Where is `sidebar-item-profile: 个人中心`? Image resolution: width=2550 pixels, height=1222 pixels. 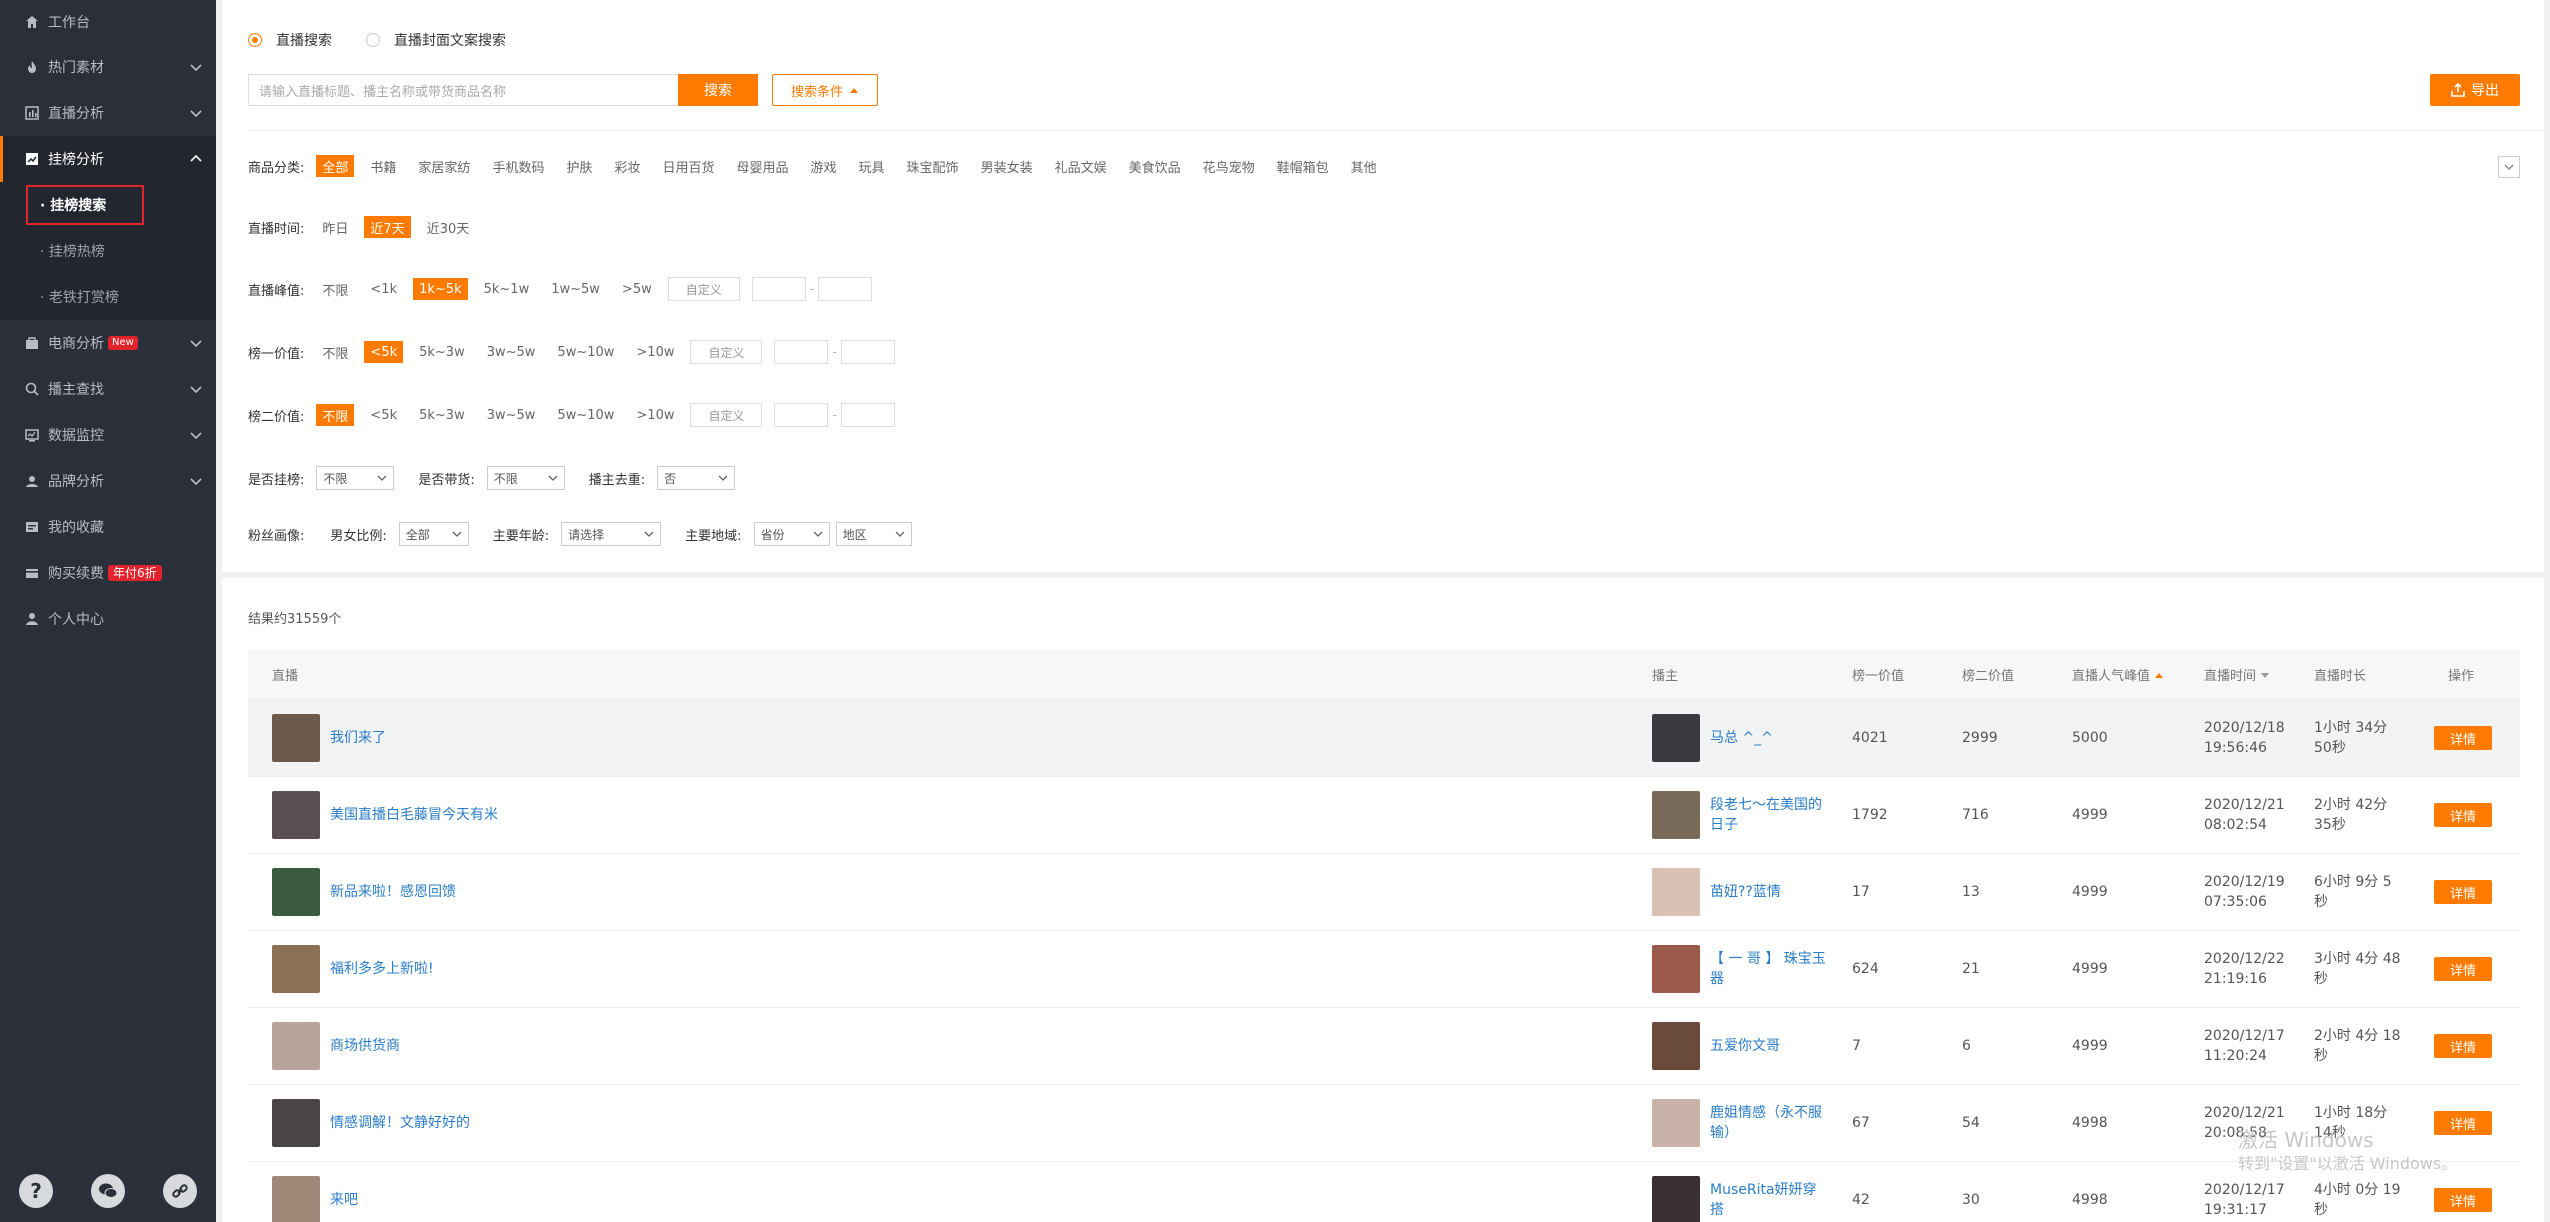
sidebar-item-profile: 个人中心 is located at coordinates (108, 619).